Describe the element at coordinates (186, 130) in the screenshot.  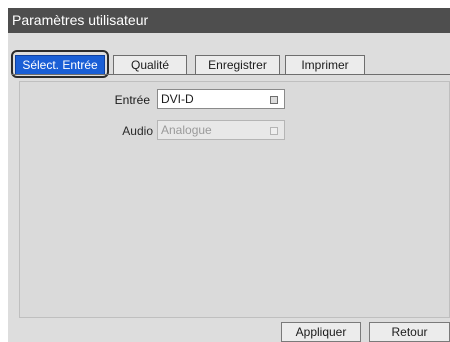
I see `audio-select-value: Analogue` at that location.